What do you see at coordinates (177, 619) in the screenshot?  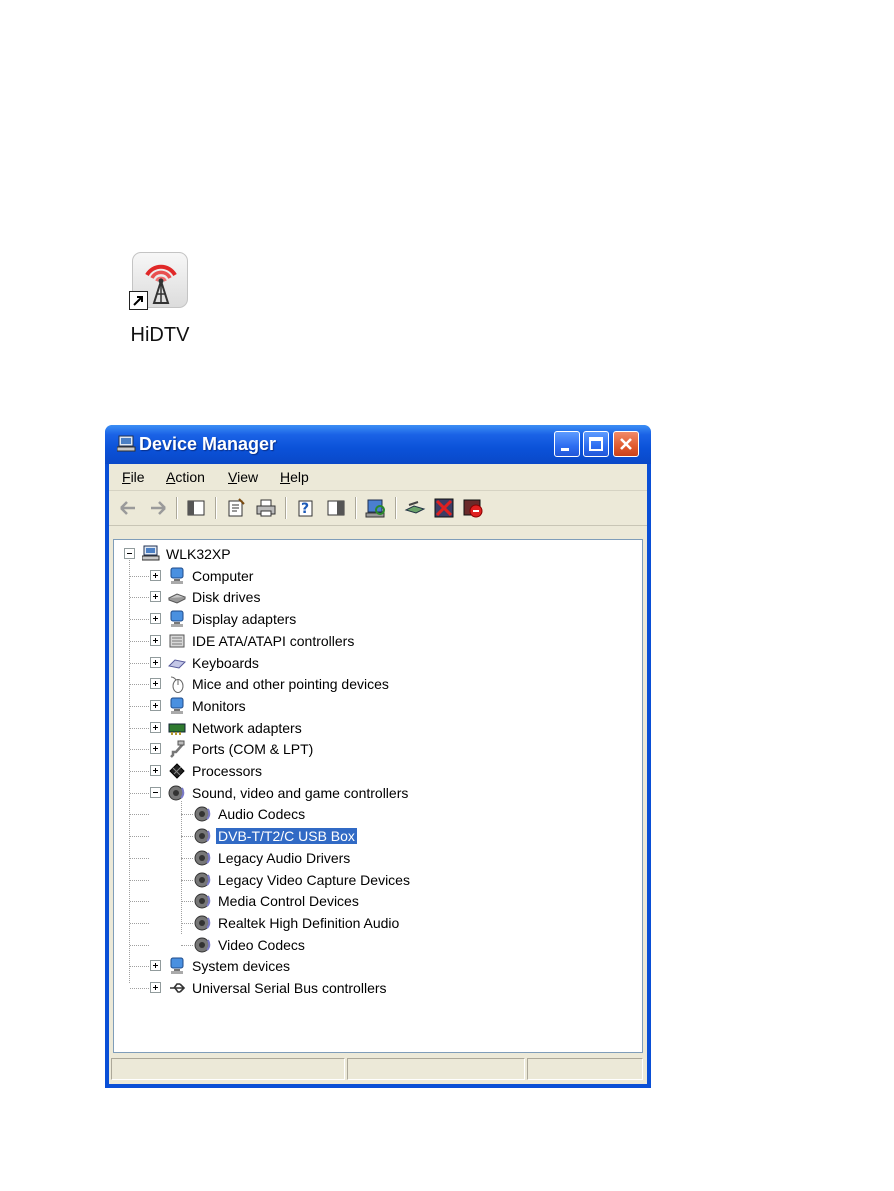 I see `display-adapter-icon` at bounding box center [177, 619].